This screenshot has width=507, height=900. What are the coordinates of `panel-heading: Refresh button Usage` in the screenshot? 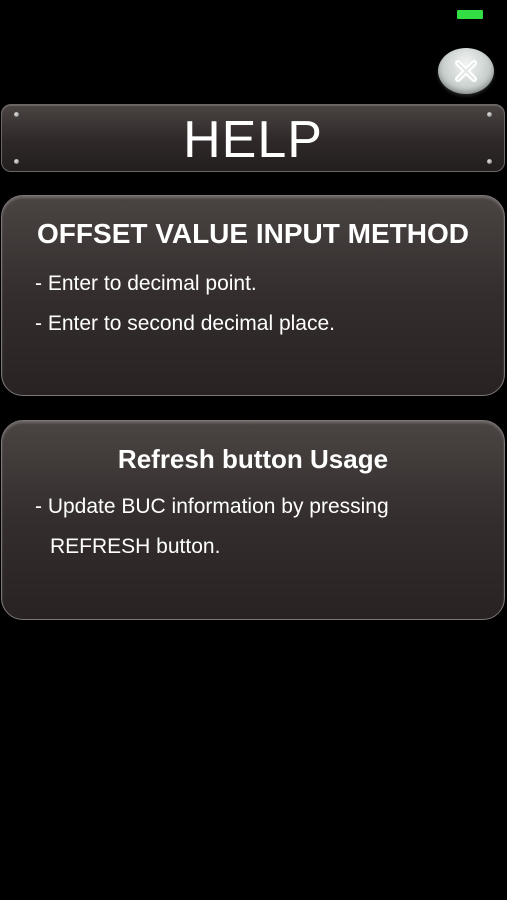 It's located at (253, 459).